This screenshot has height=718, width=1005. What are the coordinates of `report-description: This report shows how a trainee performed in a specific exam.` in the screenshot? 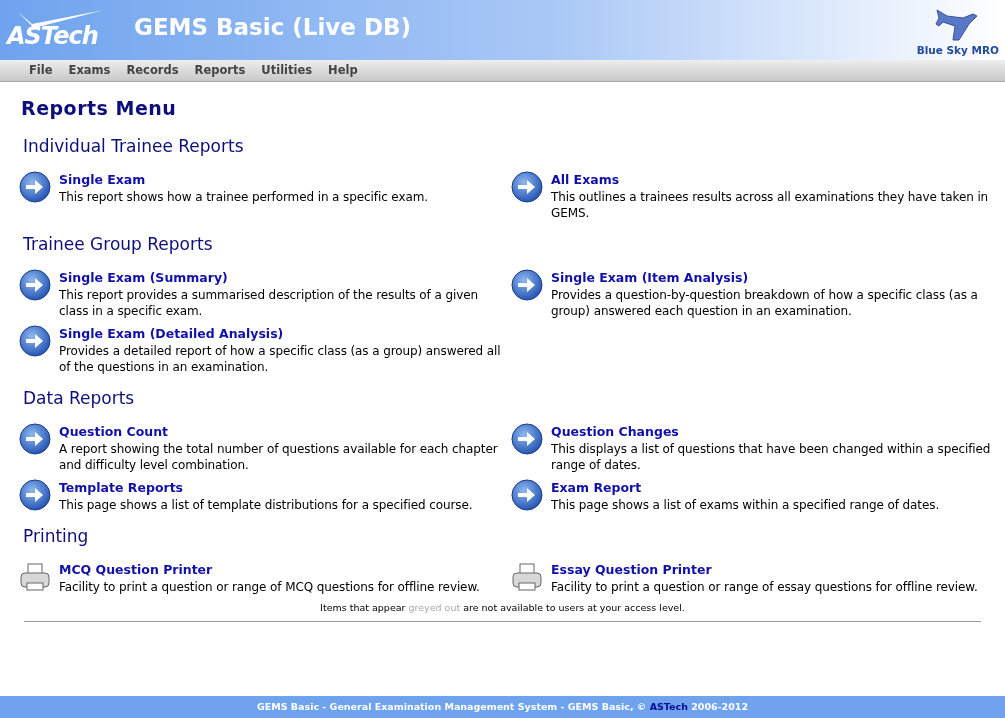 It's located at (244, 196).